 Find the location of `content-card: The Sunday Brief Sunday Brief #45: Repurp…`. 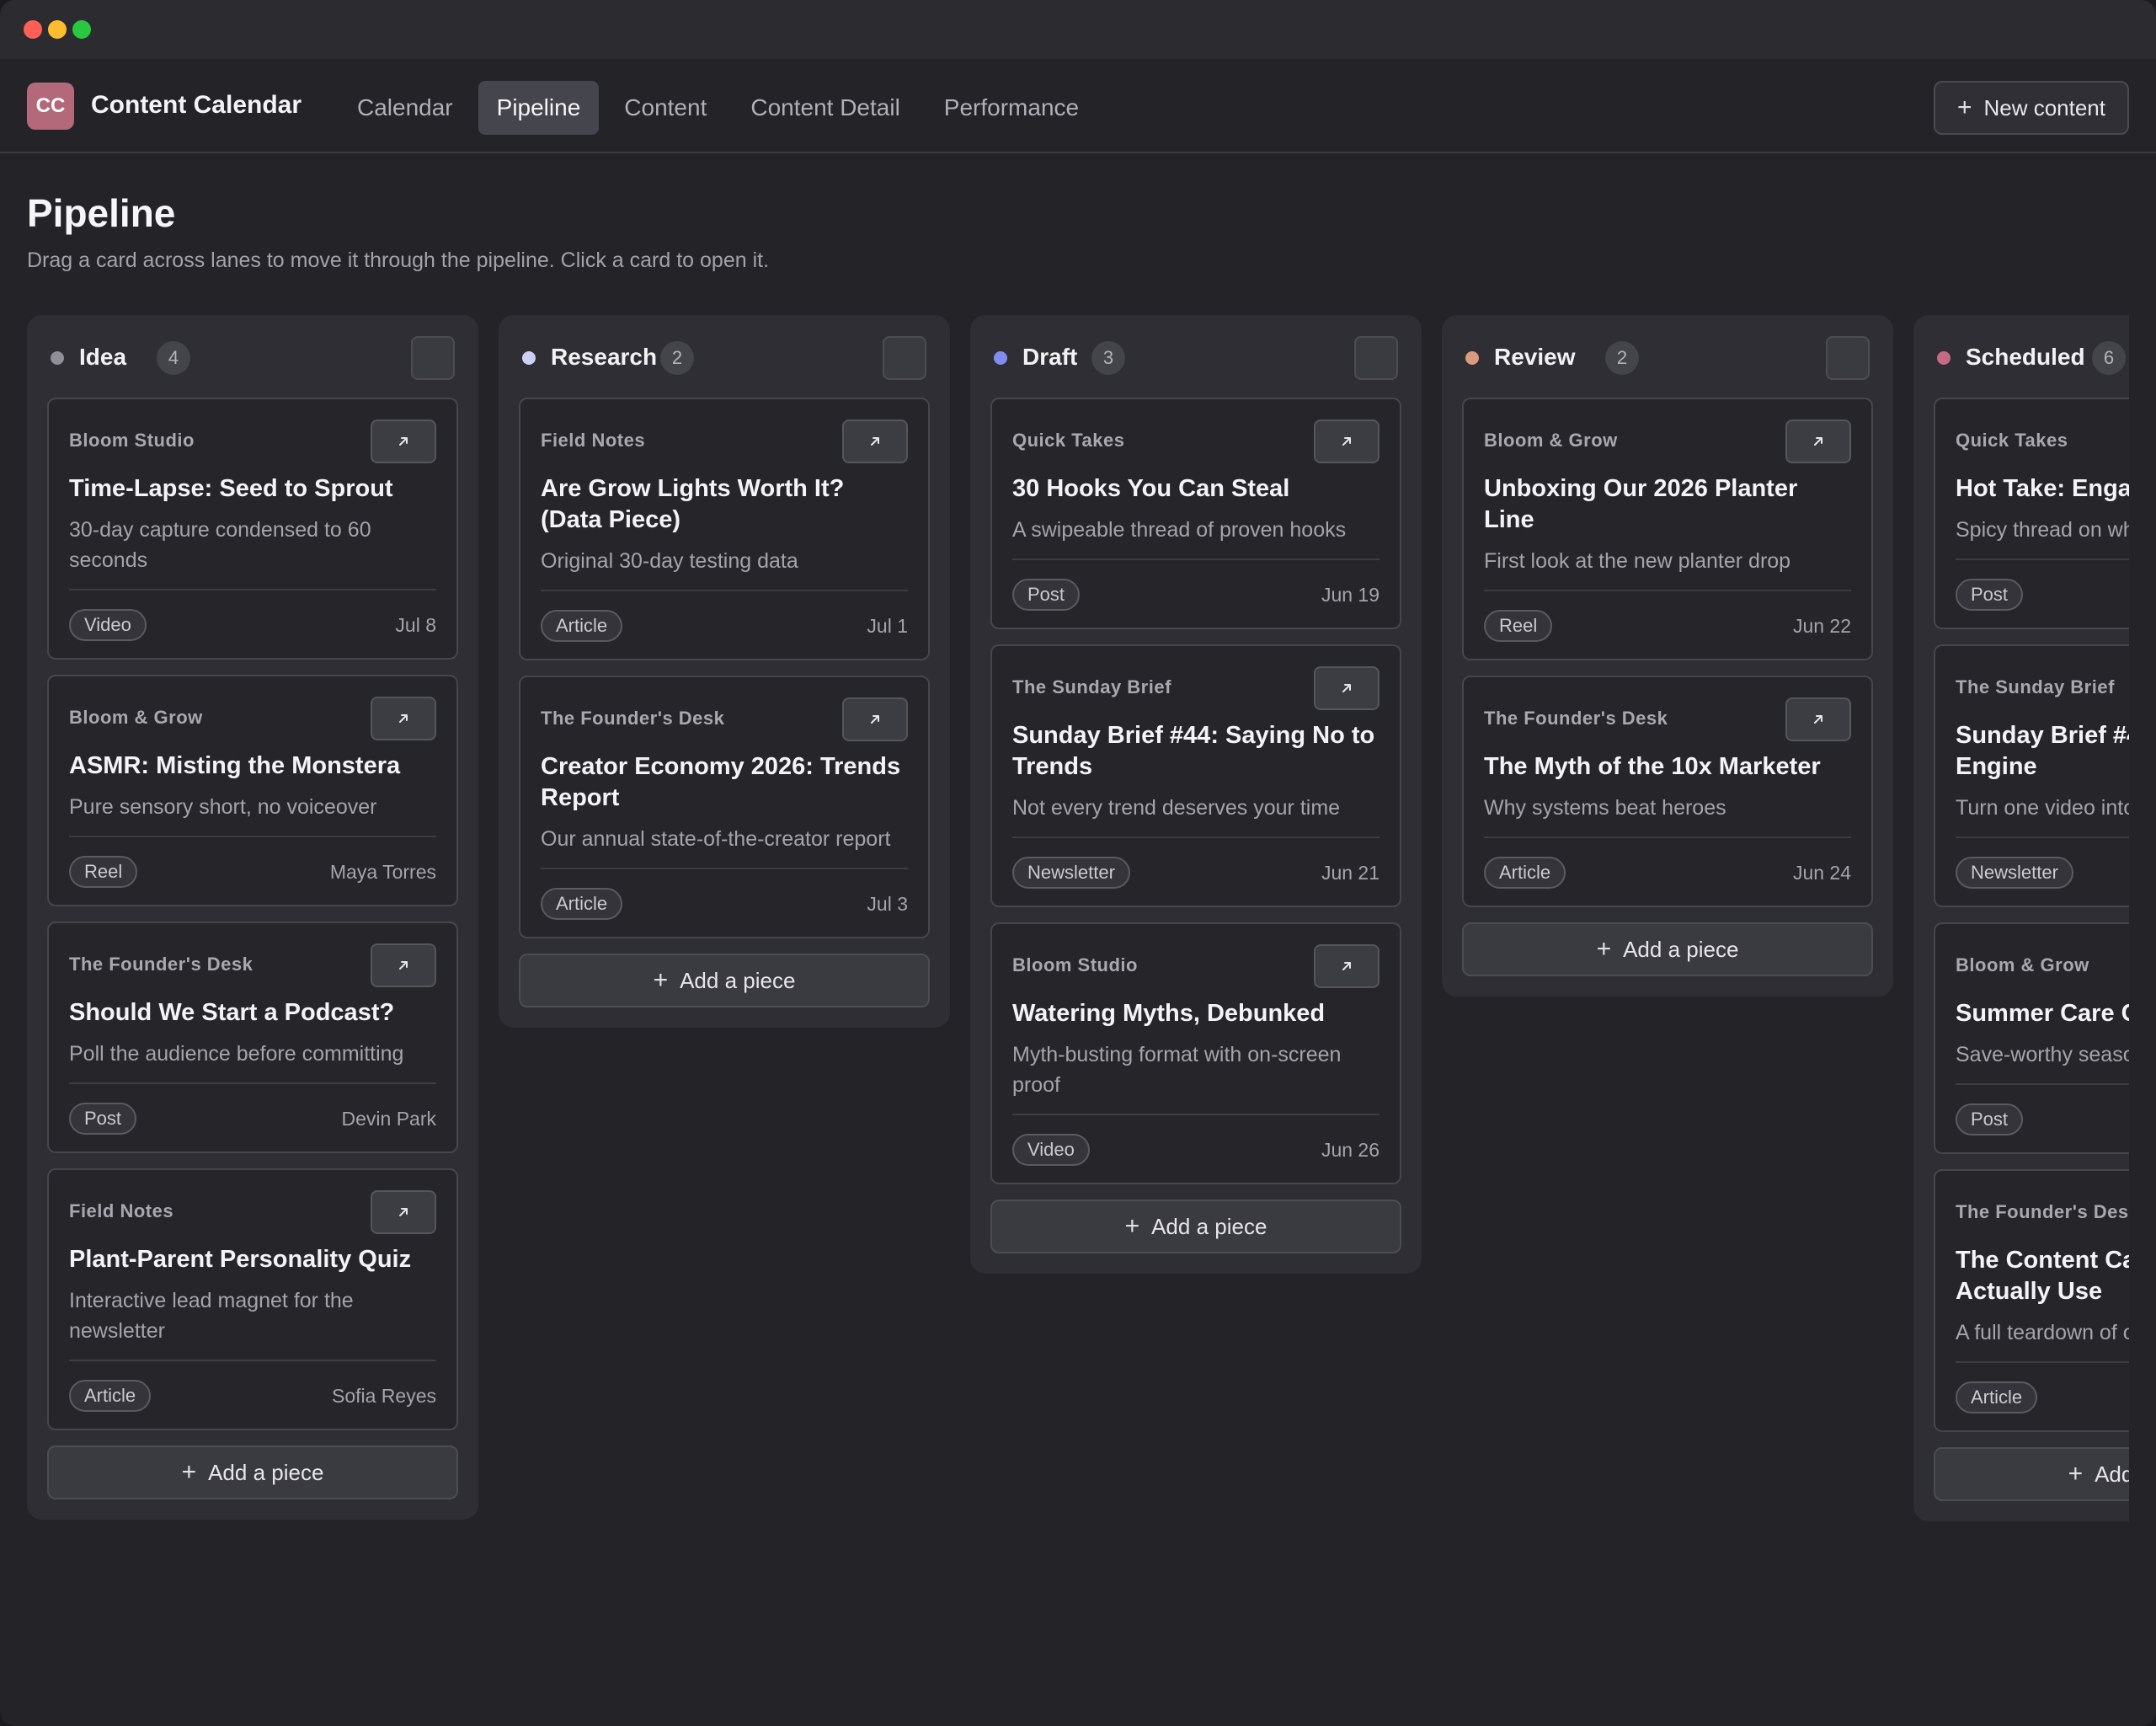

content-card: The Sunday Brief Sunday Brief #45: Repurp… is located at coordinates (2031, 775).